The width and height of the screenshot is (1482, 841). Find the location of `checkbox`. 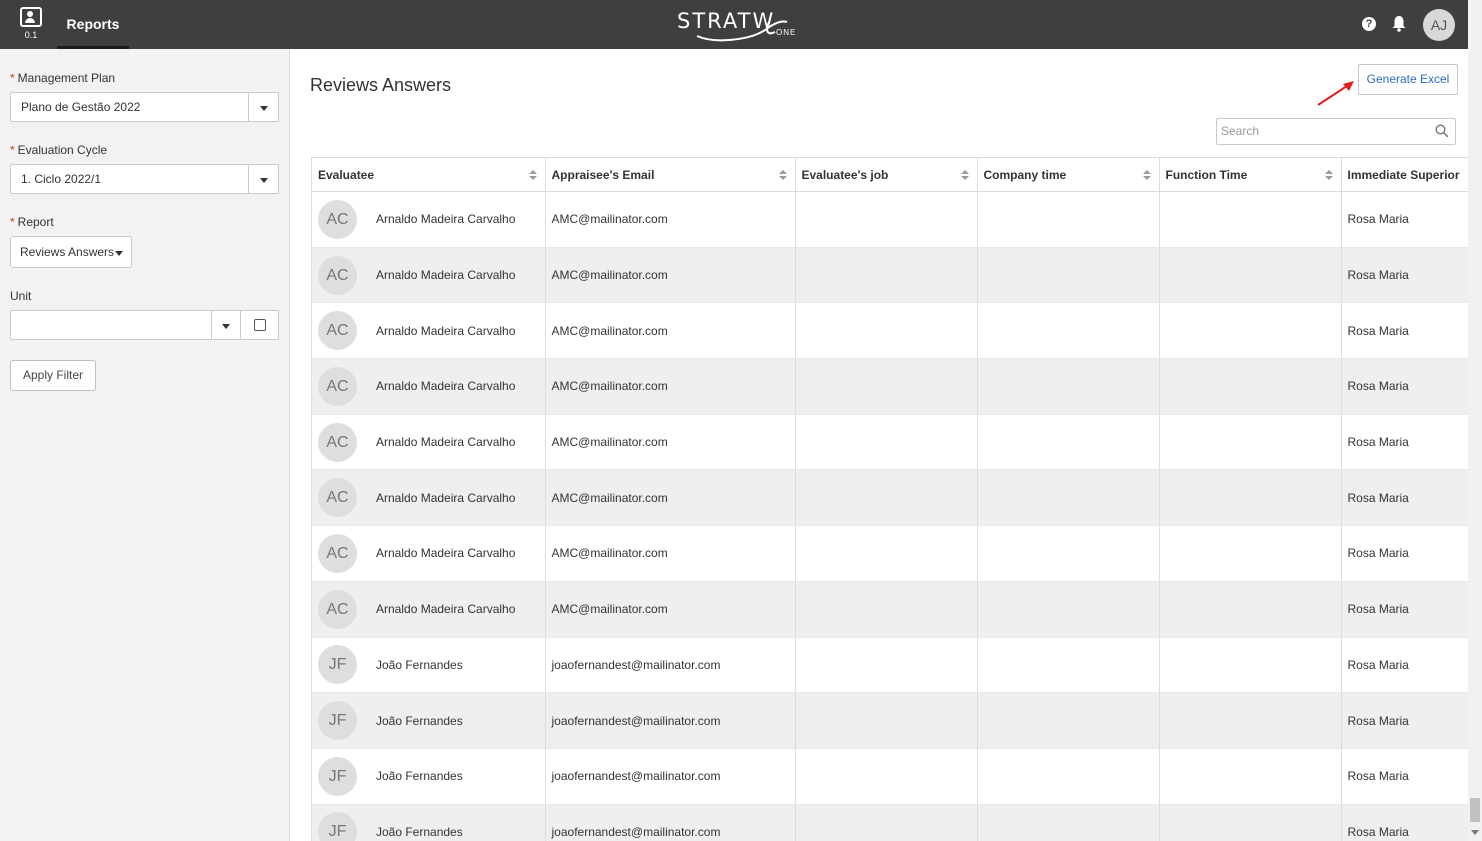

checkbox is located at coordinates (260, 325).